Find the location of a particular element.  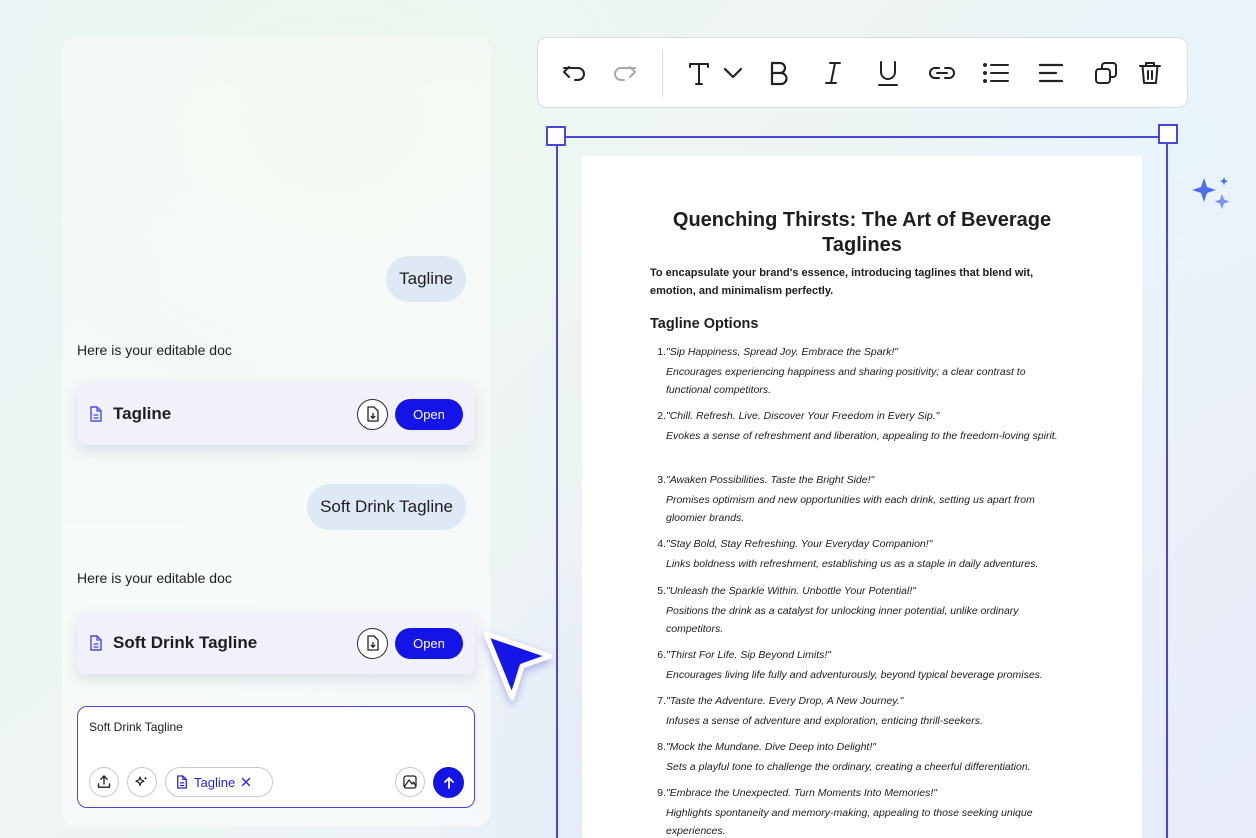

user-message-bubble: Soft Drink Tagline is located at coordinates (386, 507).